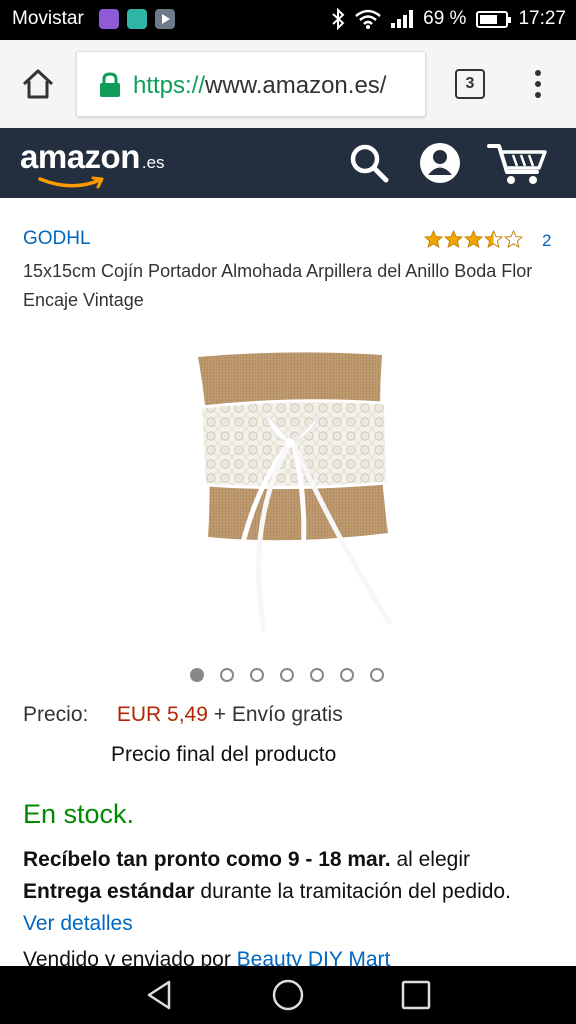 The width and height of the screenshot is (576, 1024). Describe the element at coordinates (402, 19) in the screenshot. I see `signal-icon` at that location.